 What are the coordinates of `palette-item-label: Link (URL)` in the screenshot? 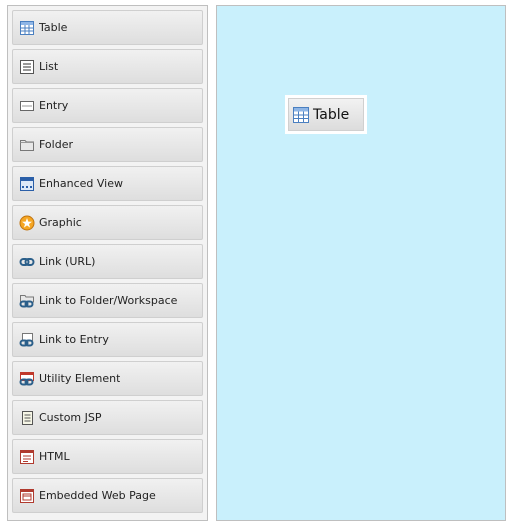 It's located at (67, 261).